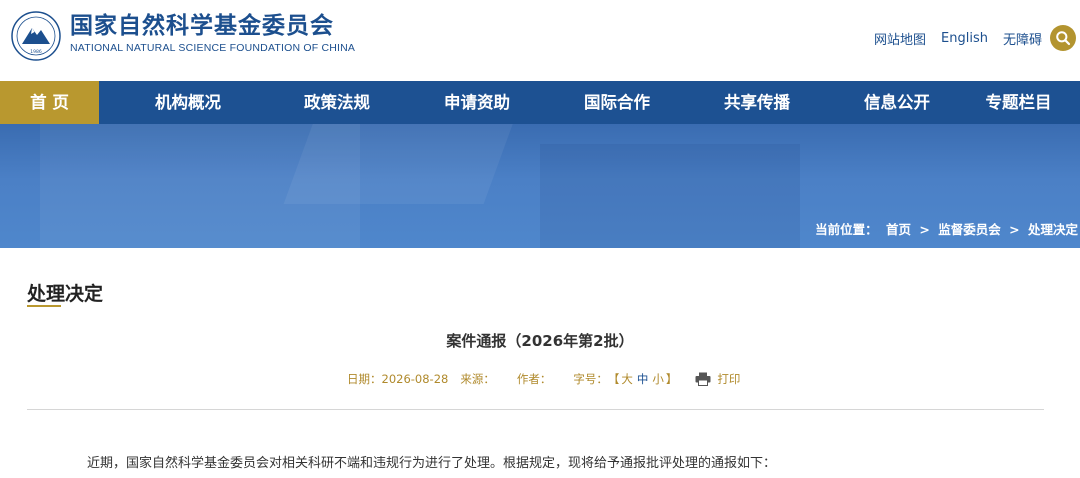  Describe the element at coordinates (398, 379) in the screenshot. I see `article-date: 日期：2026-08-28` at that location.